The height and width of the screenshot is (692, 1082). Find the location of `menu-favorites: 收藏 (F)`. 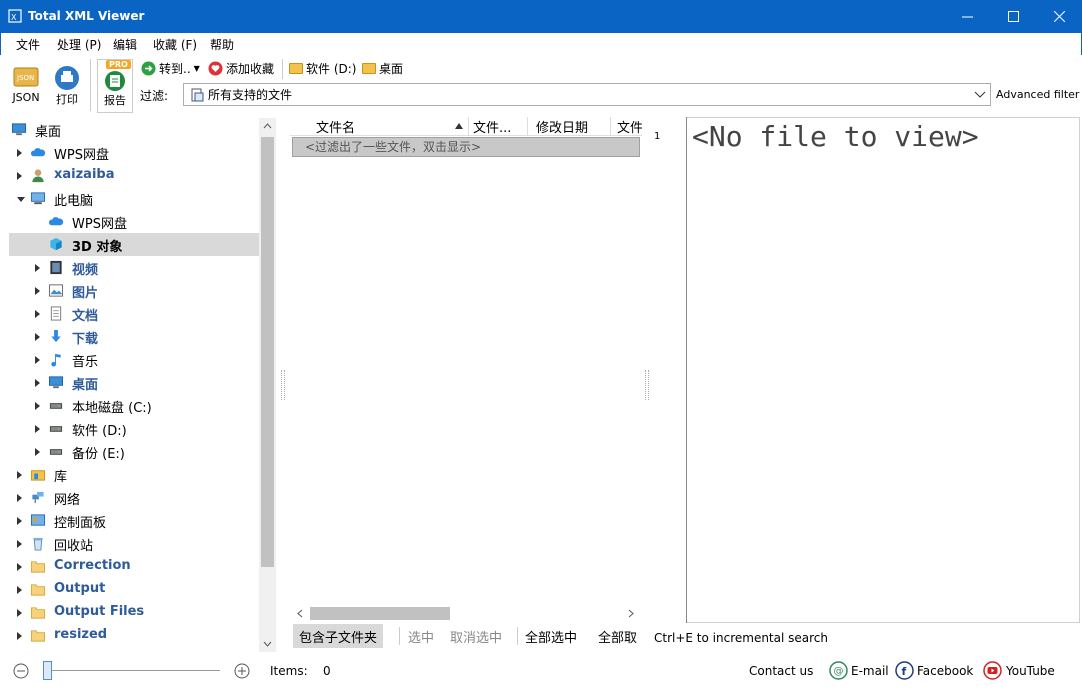

menu-favorites: 收藏 (F) is located at coordinates (175, 44).